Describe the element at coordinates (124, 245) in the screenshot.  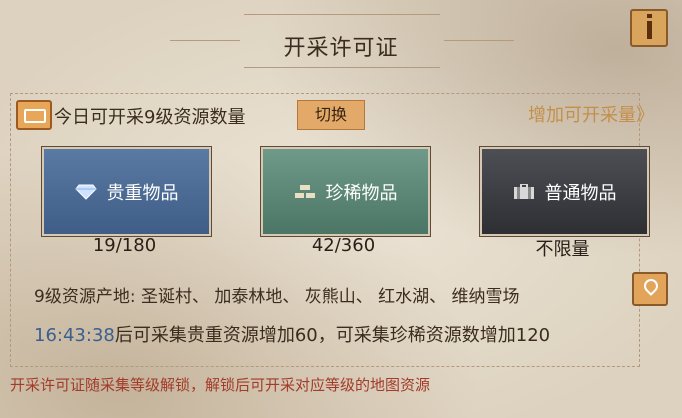
I see `count-precious: 19/180` at that location.